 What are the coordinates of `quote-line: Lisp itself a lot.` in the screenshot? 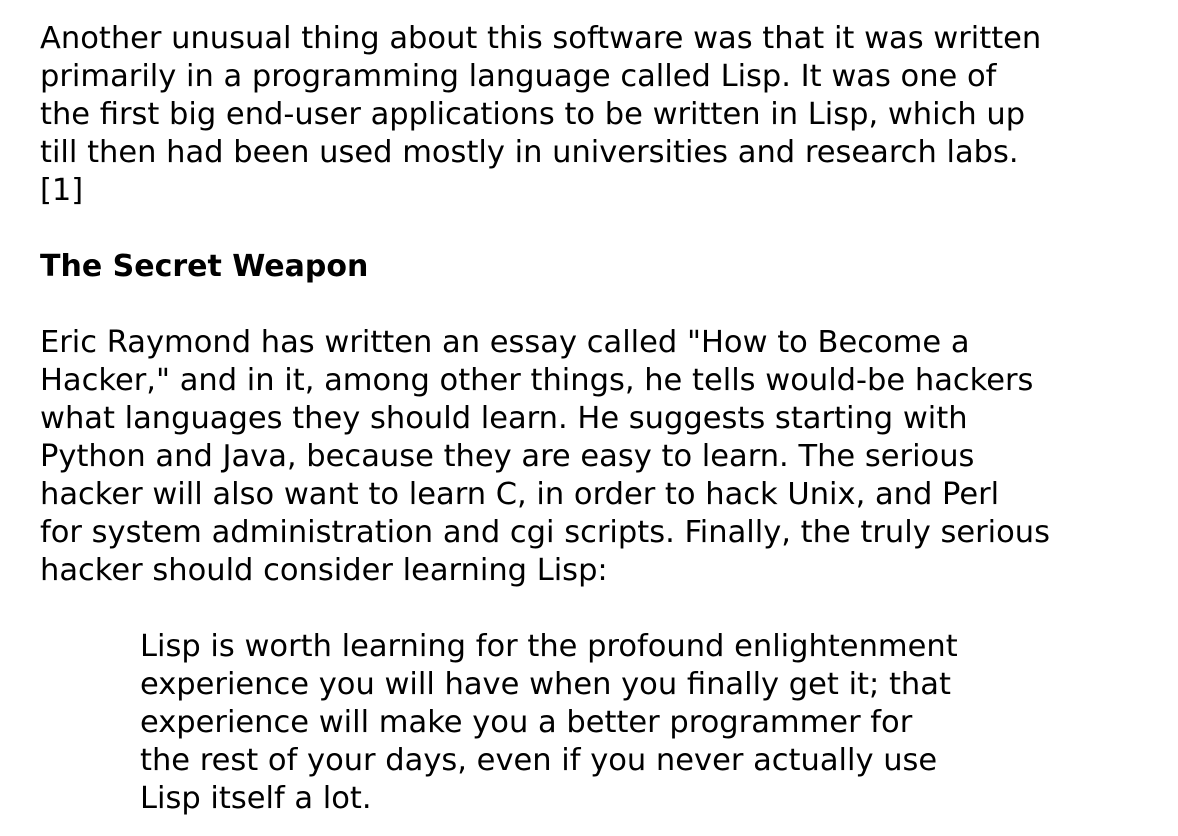 It's located at (256, 798).